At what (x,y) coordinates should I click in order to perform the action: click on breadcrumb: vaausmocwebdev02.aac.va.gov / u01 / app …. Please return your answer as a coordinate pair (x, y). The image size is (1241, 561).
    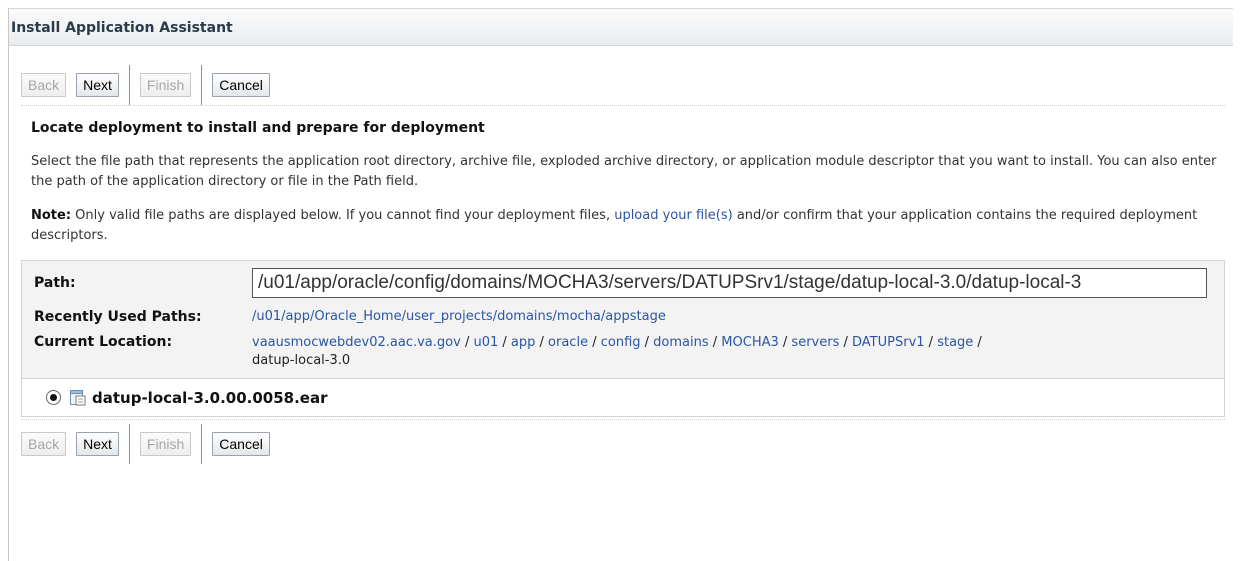
    Looking at the image, I should click on (617, 352).